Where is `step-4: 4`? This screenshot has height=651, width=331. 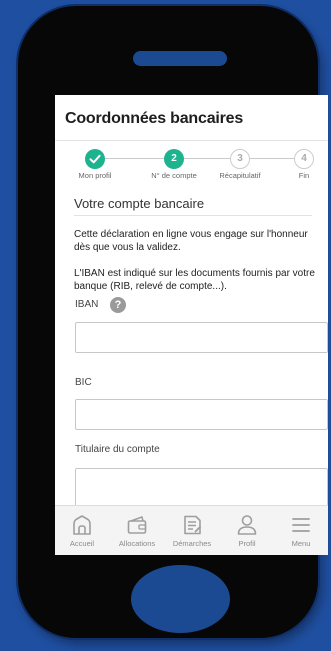 step-4: 4 is located at coordinates (304, 159).